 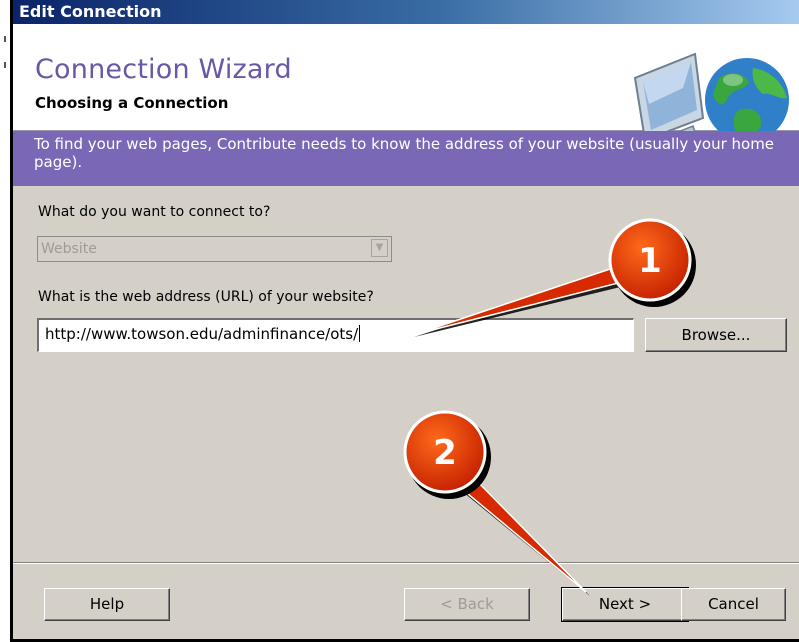 I want to click on help-button: Help, so click(x=107, y=604).